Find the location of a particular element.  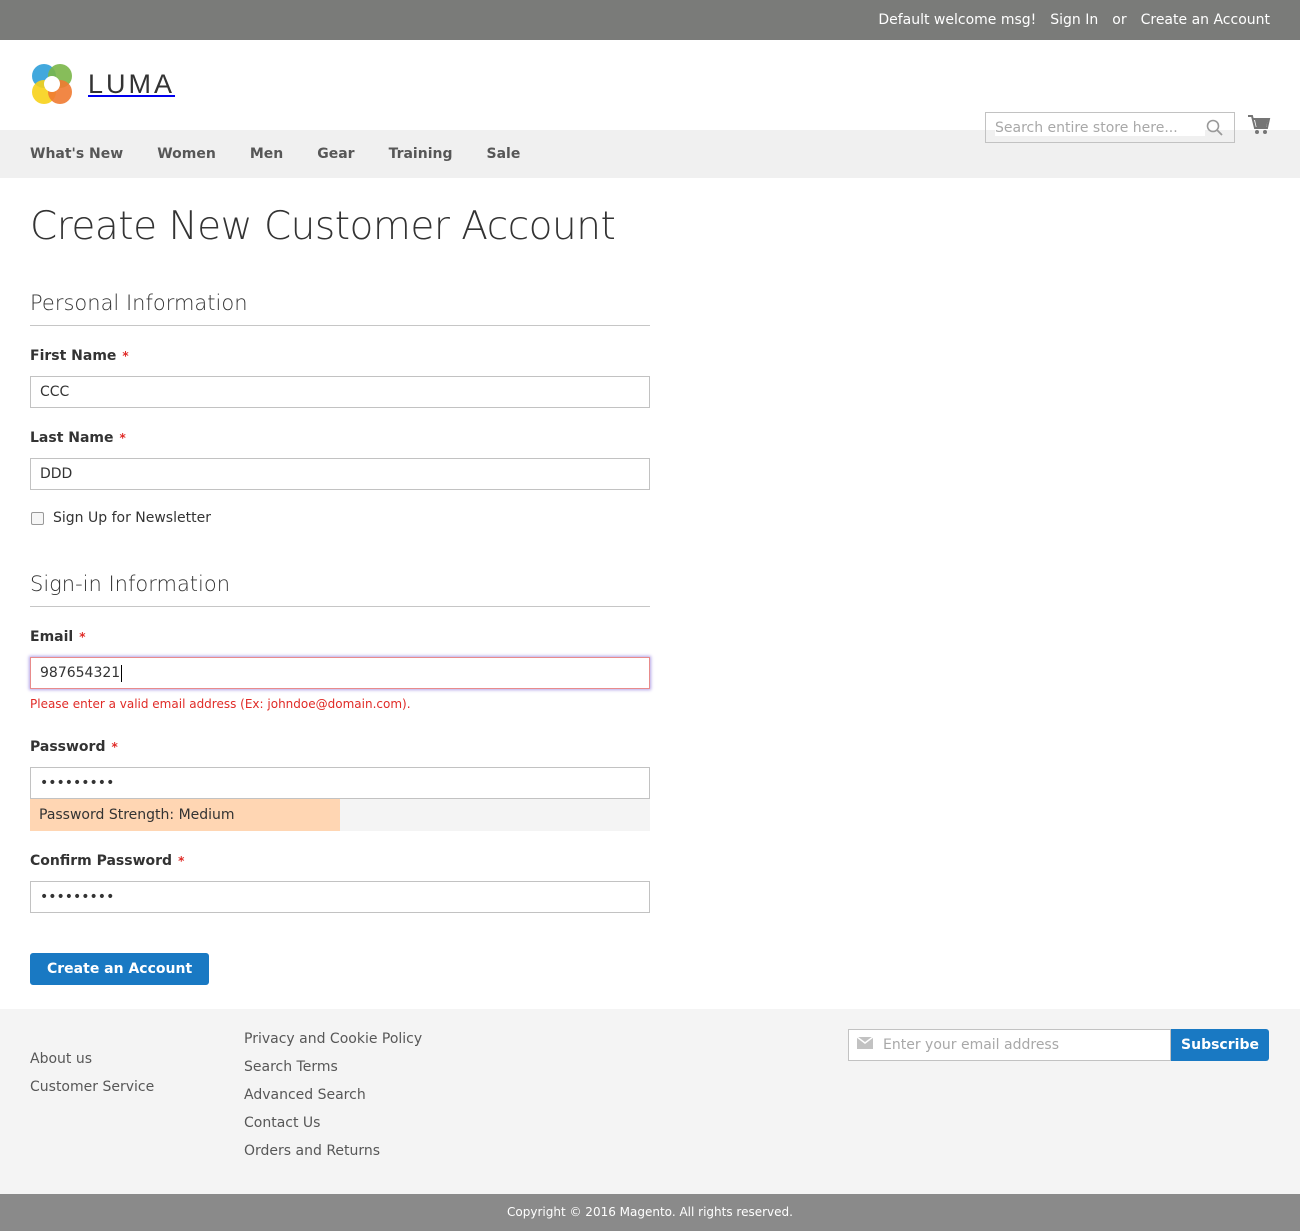

subscribe-button: Subscribe is located at coordinates (1220, 1045).